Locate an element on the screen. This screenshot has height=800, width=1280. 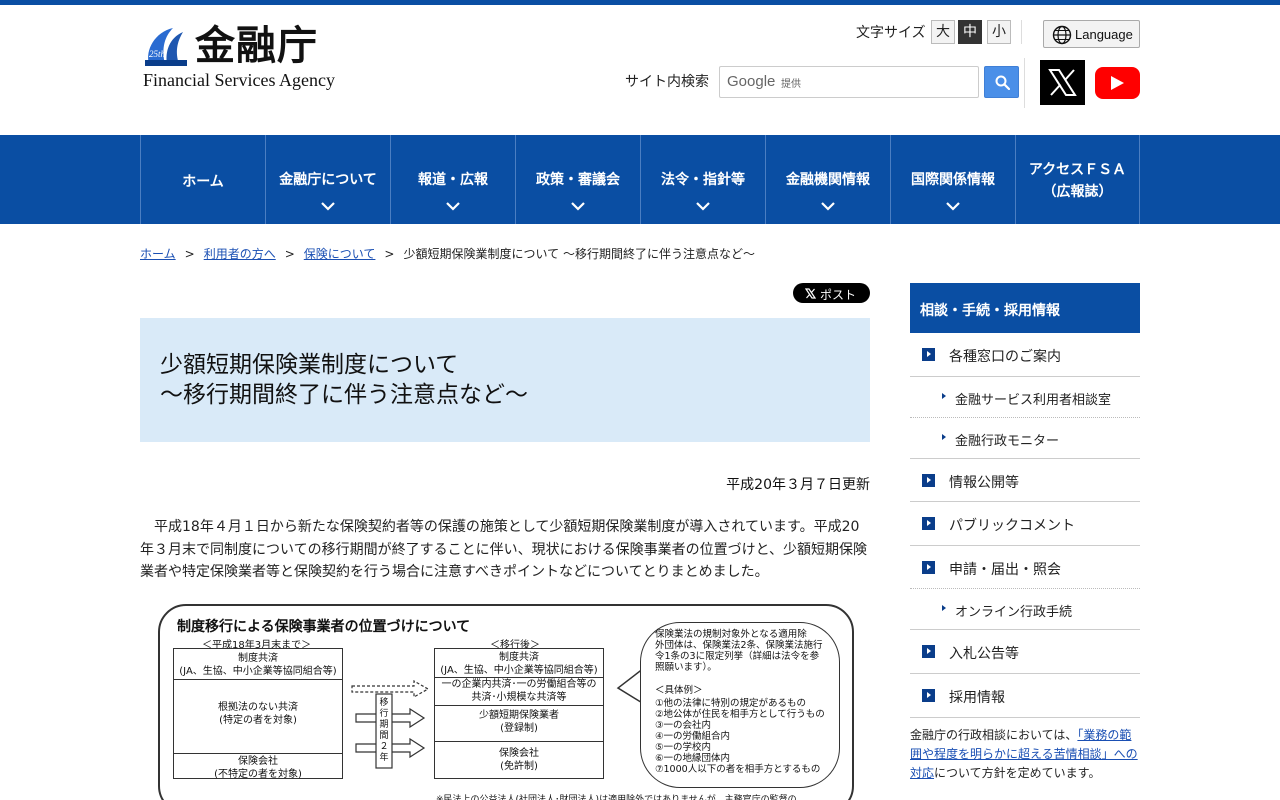
nav-policy: 政策・審議会 is located at coordinates (577, 179).